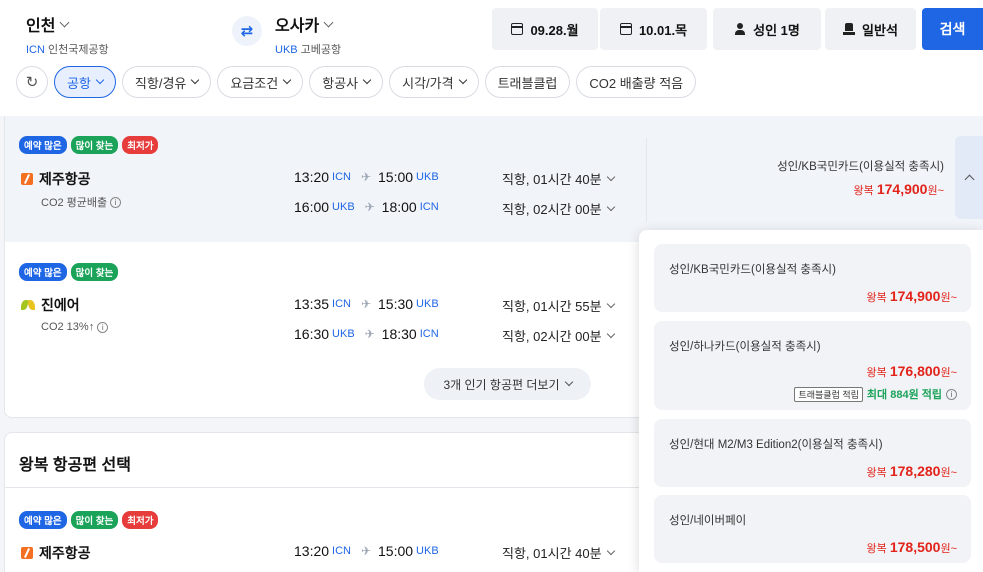 This screenshot has width=983, height=572. Describe the element at coordinates (740, 29) in the screenshot. I see `person-icon` at that location.